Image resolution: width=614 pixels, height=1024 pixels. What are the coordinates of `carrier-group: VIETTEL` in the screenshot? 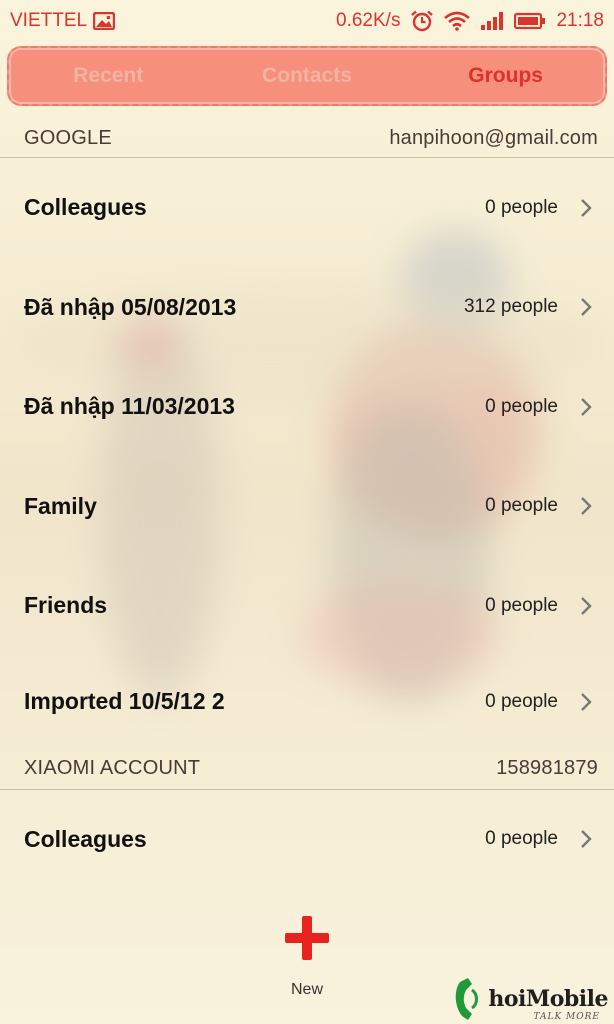 It's located at (63, 21).